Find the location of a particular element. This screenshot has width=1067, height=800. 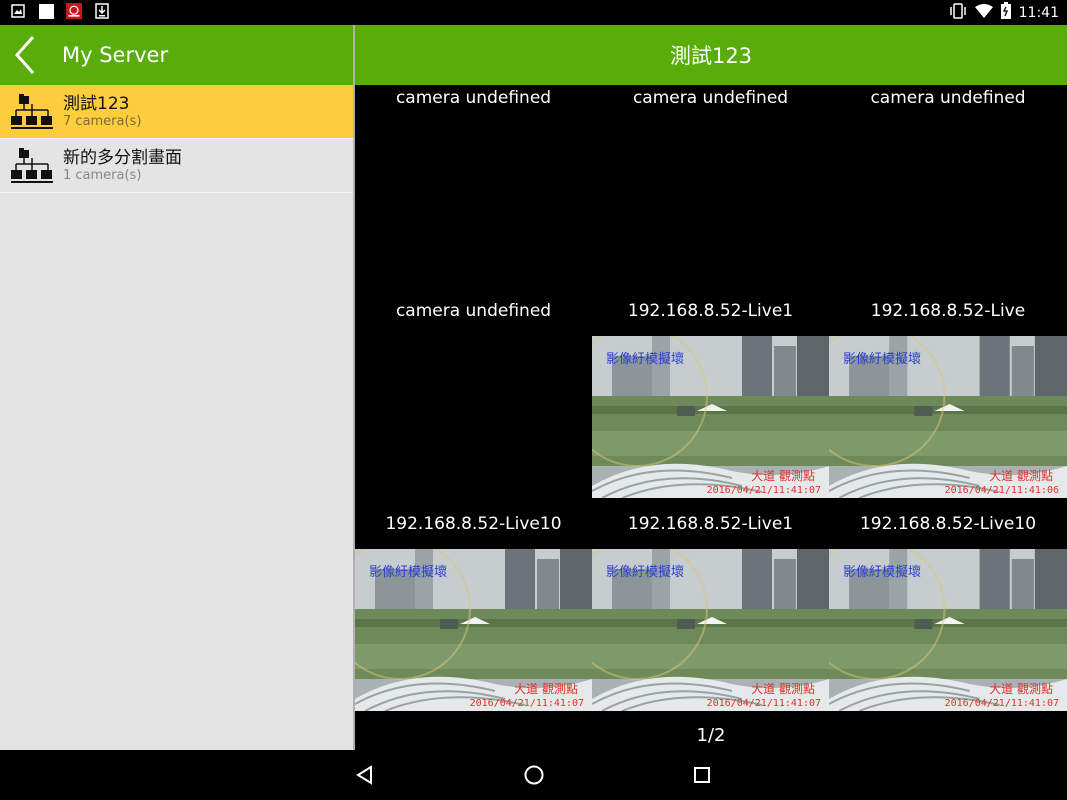

camera-feed: 影像紆模擬壞大道 觀測點 2016/04/21/11:41:06 is located at coordinates (948, 417).